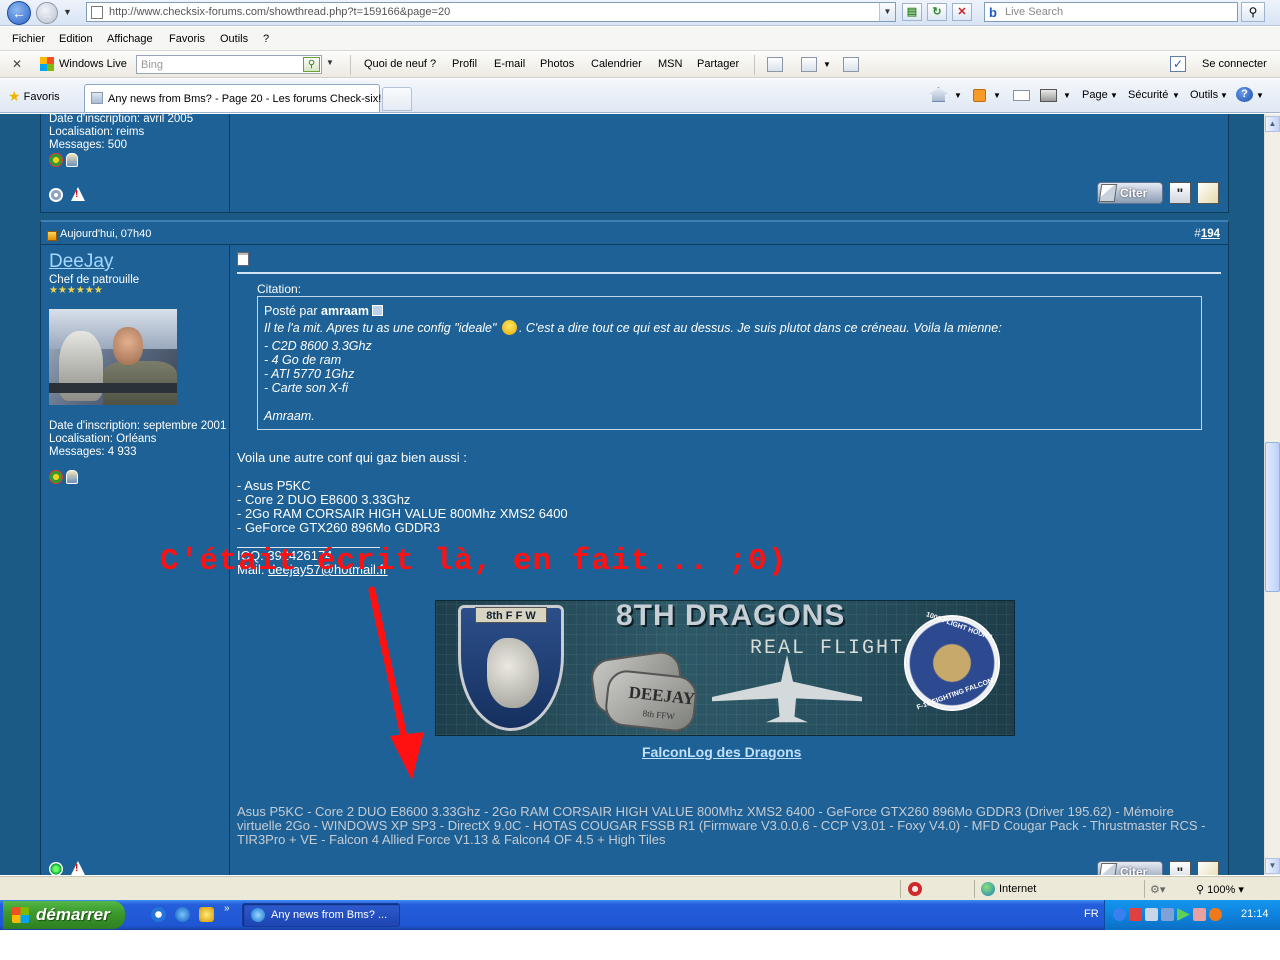 This screenshot has height=960, width=1280. I want to click on favorites-button: ★ Favoris, so click(34, 96).